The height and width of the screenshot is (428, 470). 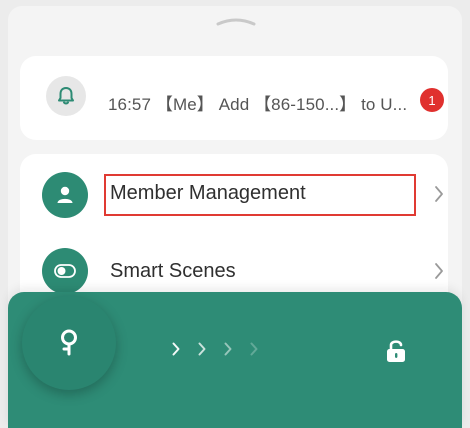 What do you see at coordinates (173, 271) in the screenshot?
I see `menu-item-label: Smart Scenes` at bounding box center [173, 271].